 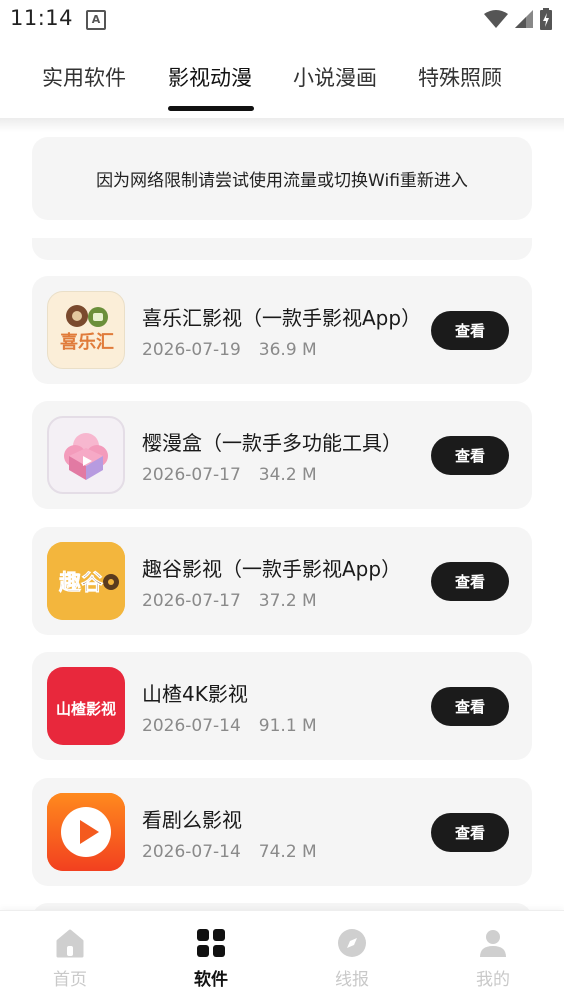 What do you see at coordinates (282, 957) in the screenshot?
I see `bottom-navigation: 首页 软件 线报 我的` at bounding box center [282, 957].